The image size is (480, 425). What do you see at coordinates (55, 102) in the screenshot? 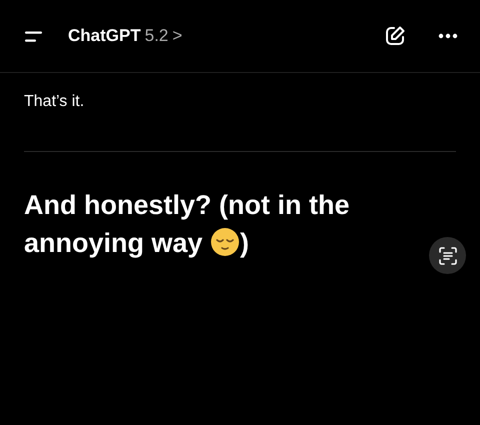
I see `message-text: That’s it.` at bounding box center [55, 102].